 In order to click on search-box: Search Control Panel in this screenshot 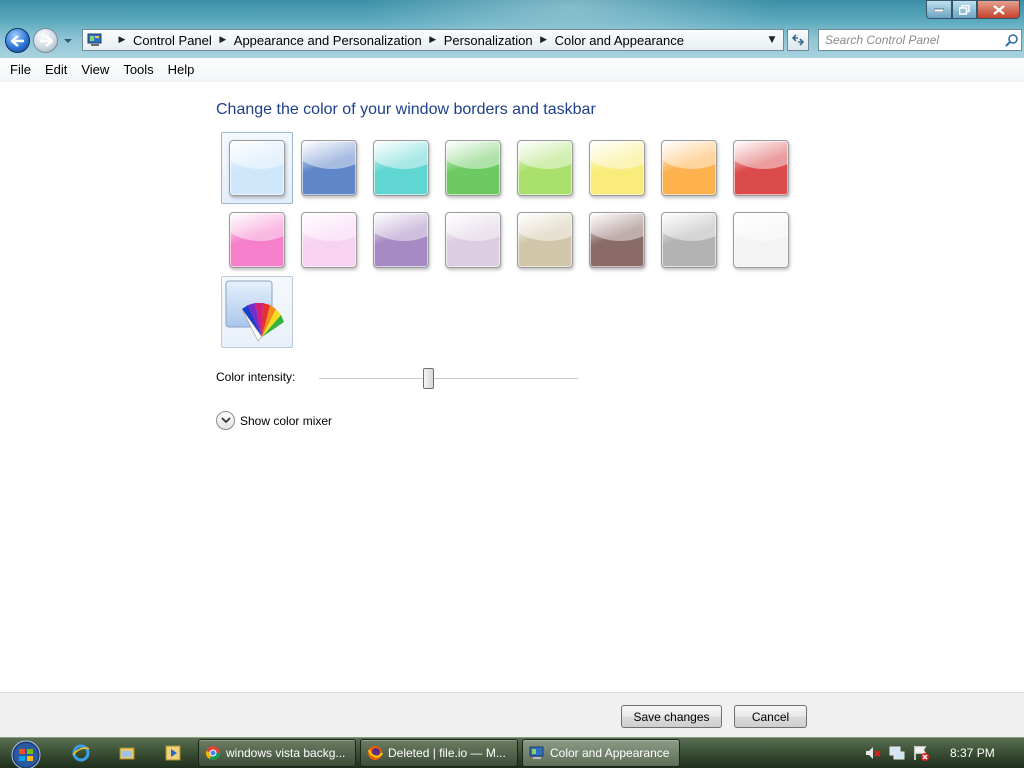, I will do `click(920, 40)`.